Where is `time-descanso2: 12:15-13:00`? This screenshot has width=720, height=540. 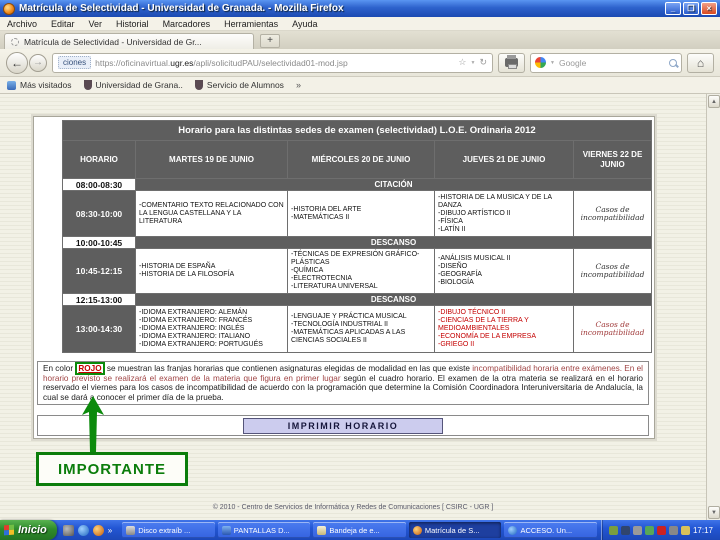
time-descanso2: 12:15-13:00 is located at coordinates (99, 299).